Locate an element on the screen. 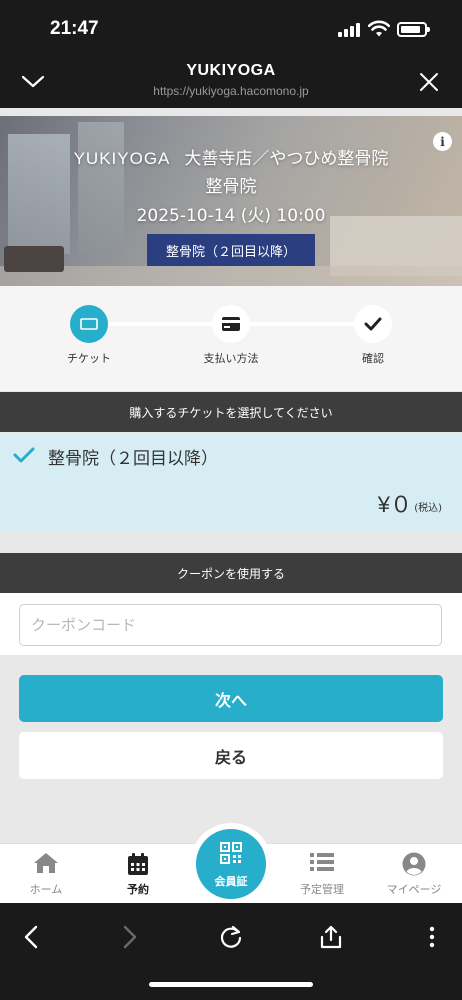 The height and width of the screenshot is (1000, 462). coupon-section-header: クーポンを使用する is located at coordinates (231, 573).